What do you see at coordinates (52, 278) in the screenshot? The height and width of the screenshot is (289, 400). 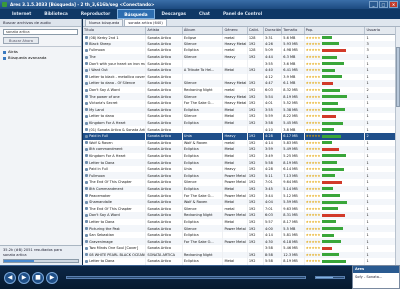 I see `next-icon: ▶` at bounding box center [52, 278].